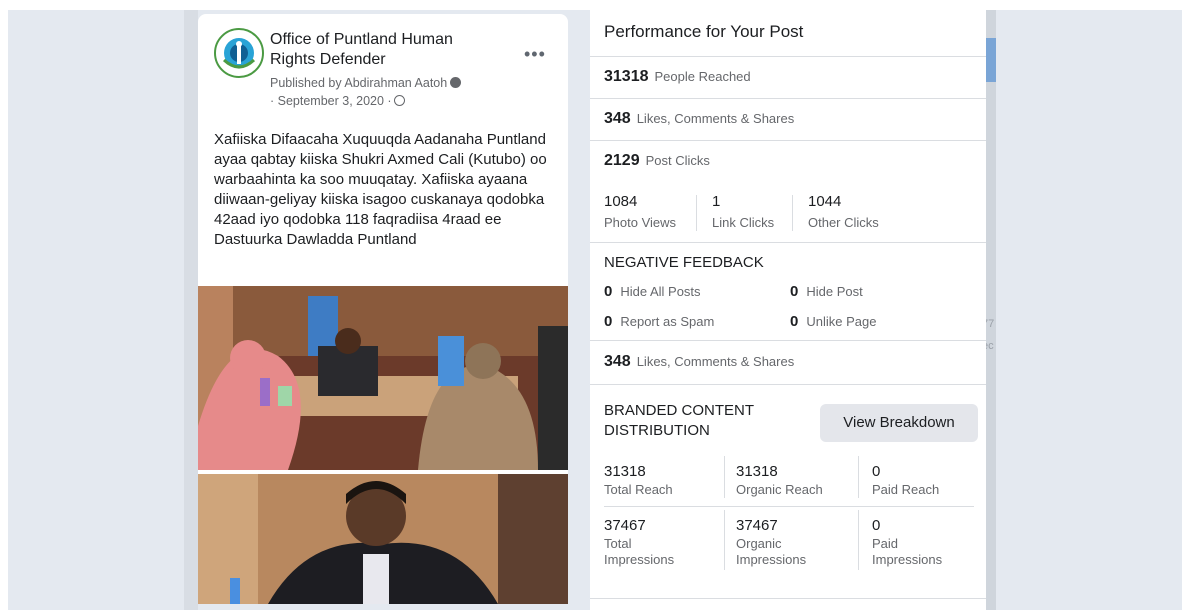 The width and height of the screenshot is (1190, 610). What do you see at coordinates (907, 542) in the screenshot?
I see `paid-impressions: 0 Paid Impressions` at bounding box center [907, 542].